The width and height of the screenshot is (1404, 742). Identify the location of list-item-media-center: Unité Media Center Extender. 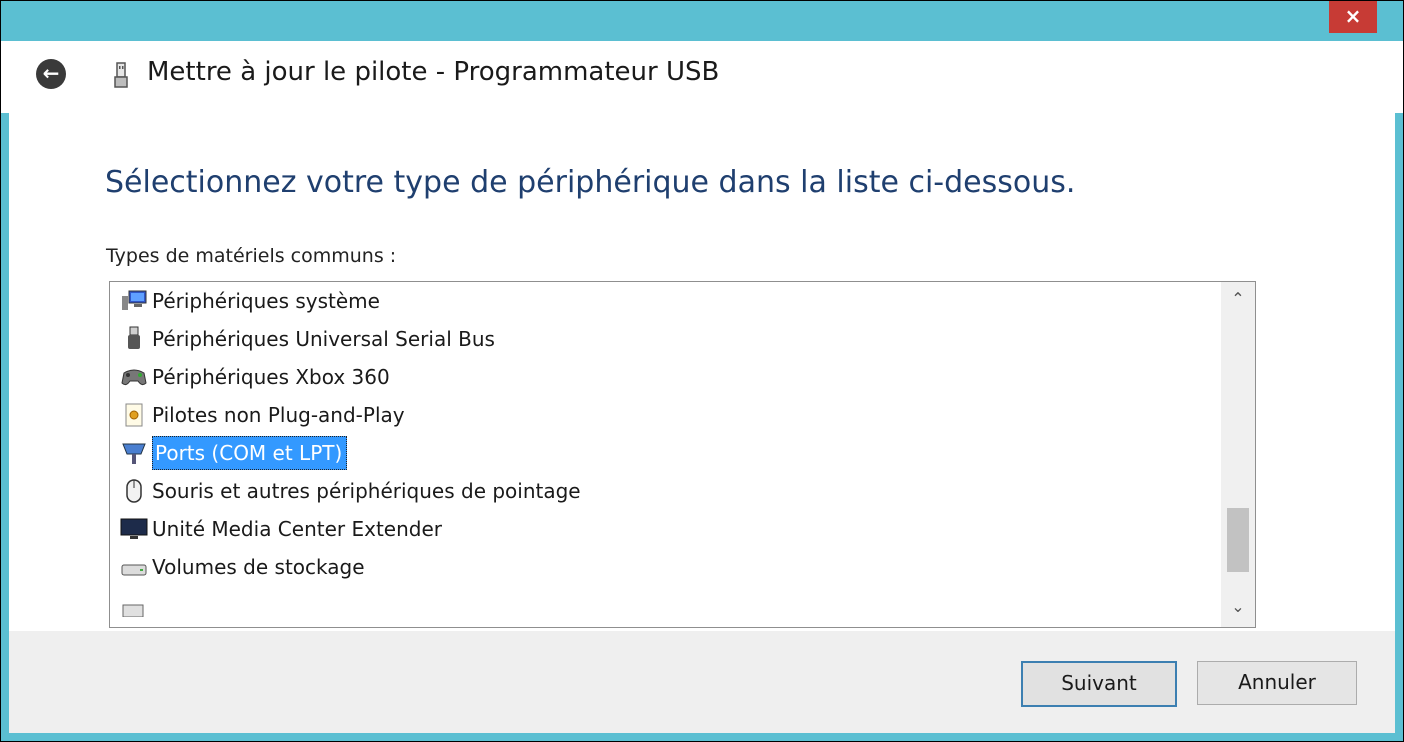
(281, 529).